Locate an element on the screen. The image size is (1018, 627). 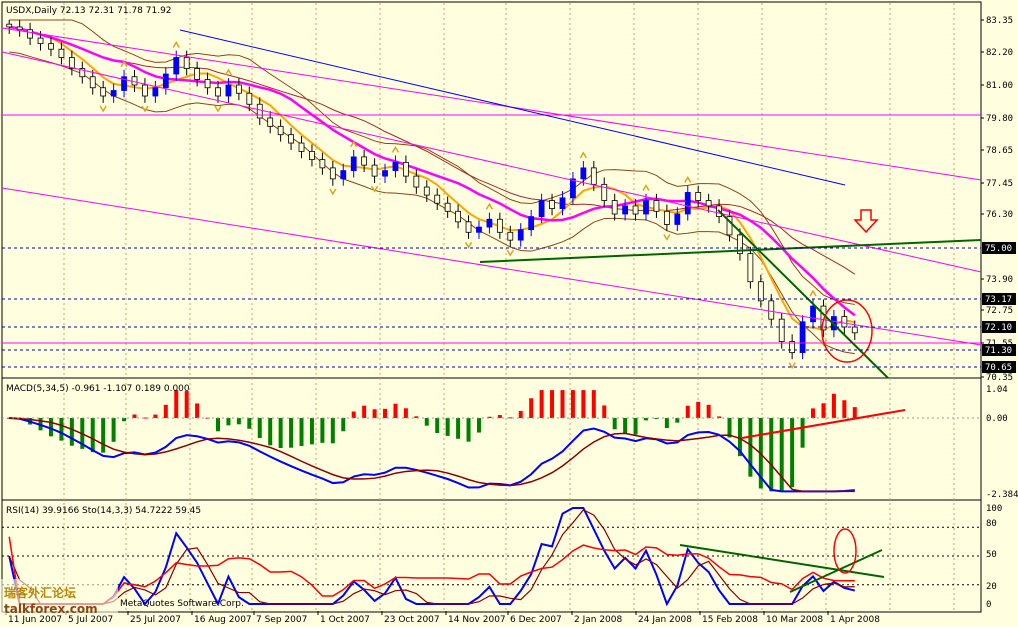
time-label: 7 Sep 2007 is located at coordinates (281, 620).